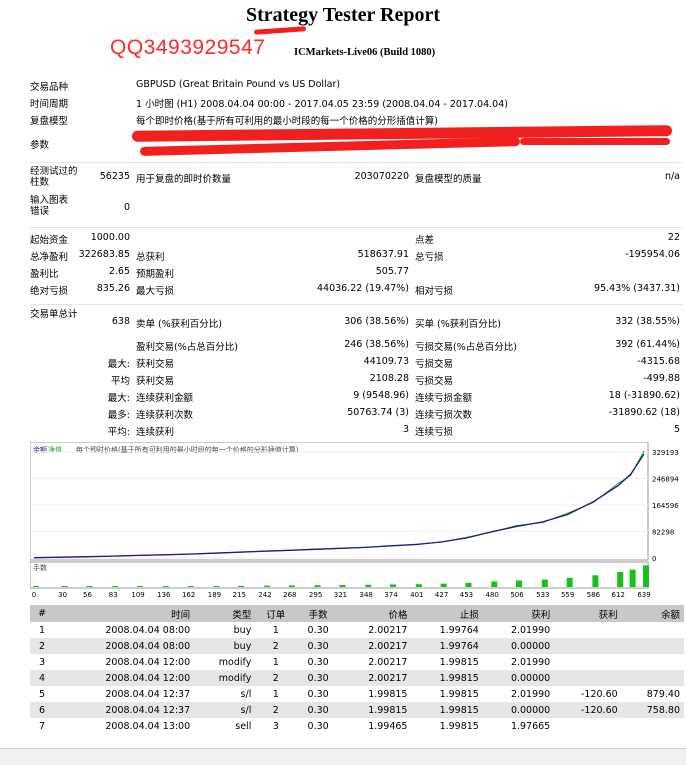  I want to click on chart-caption: 每个即时价格(基于所有可利用的最小时段的每一个价格的分形插值计算), so click(187, 449).